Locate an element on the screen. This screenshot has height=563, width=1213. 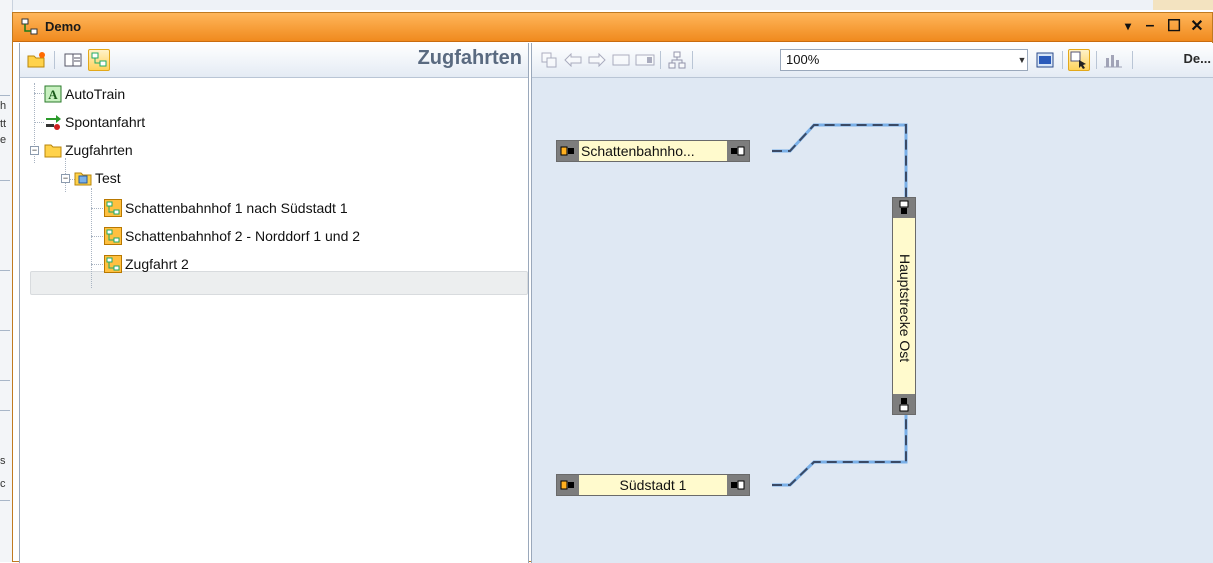
tree-item-label: Zugfahrten is located at coordinates (99, 150).